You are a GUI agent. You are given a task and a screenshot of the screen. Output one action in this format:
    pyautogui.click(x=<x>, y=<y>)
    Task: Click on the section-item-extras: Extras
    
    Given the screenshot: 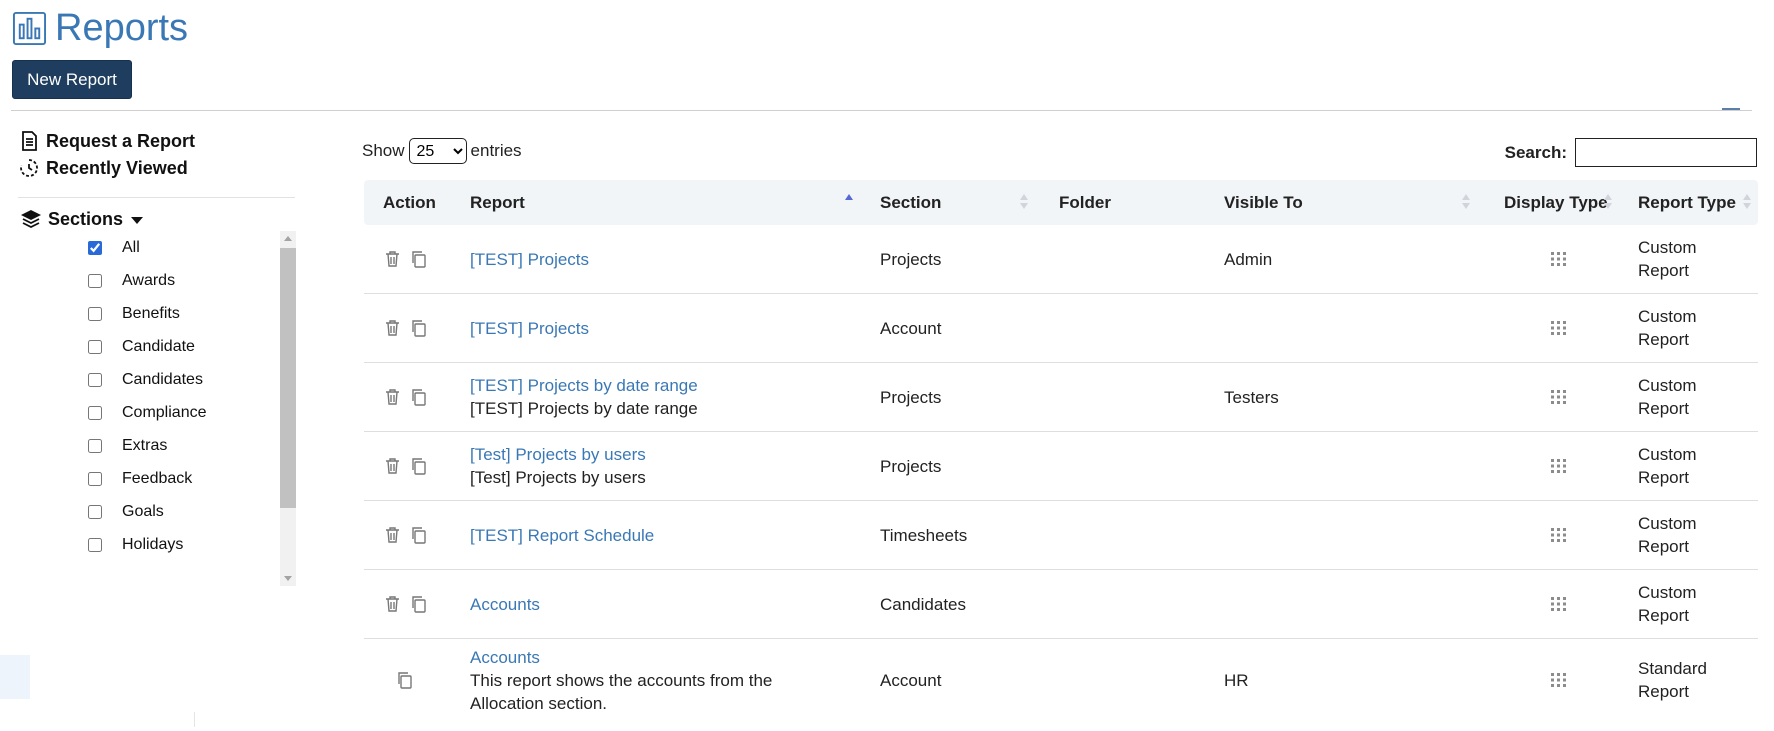 What is the action you would take?
    pyautogui.click(x=126, y=446)
    